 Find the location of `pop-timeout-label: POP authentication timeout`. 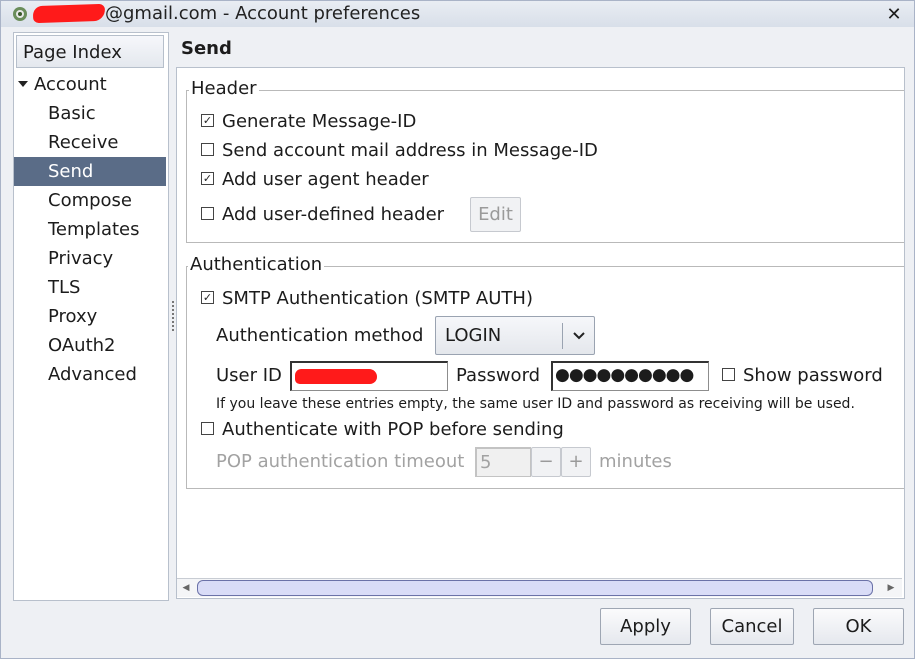

pop-timeout-label: POP authentication timeout is located at coordinates (340, 461).